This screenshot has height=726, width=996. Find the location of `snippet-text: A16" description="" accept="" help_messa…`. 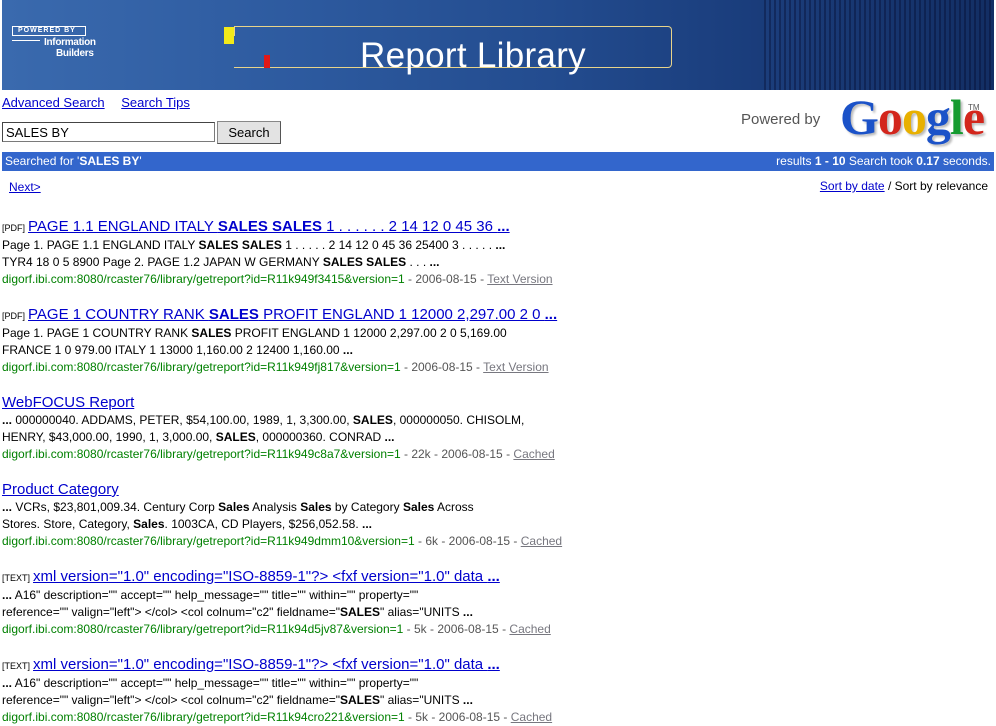

snippet-text: A16" description="" accept="" help_messa… is located at coordinates (215, 683).